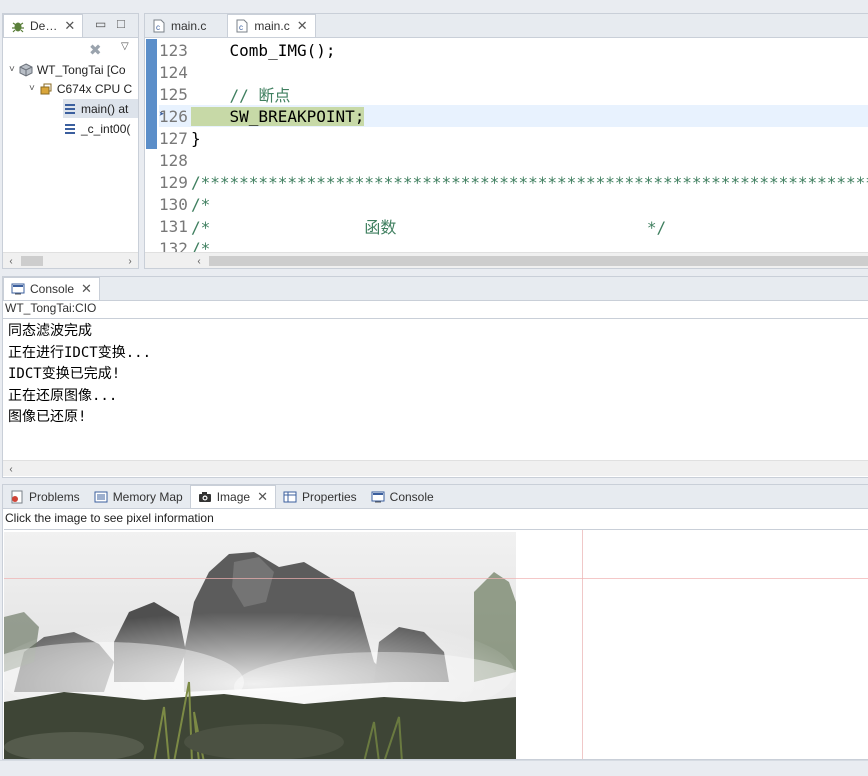 This screenshot has height=776, width=868. What do you see at coordinates (47, 417) in the screenshot?
I see `console-line: 图像已还原!` at bounding box center [47, 417].